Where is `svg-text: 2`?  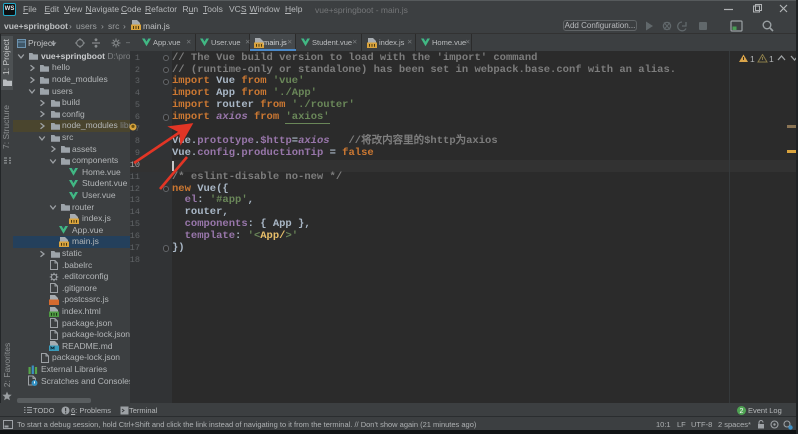 svg-text: 2 is located at coordinates (742, 411).